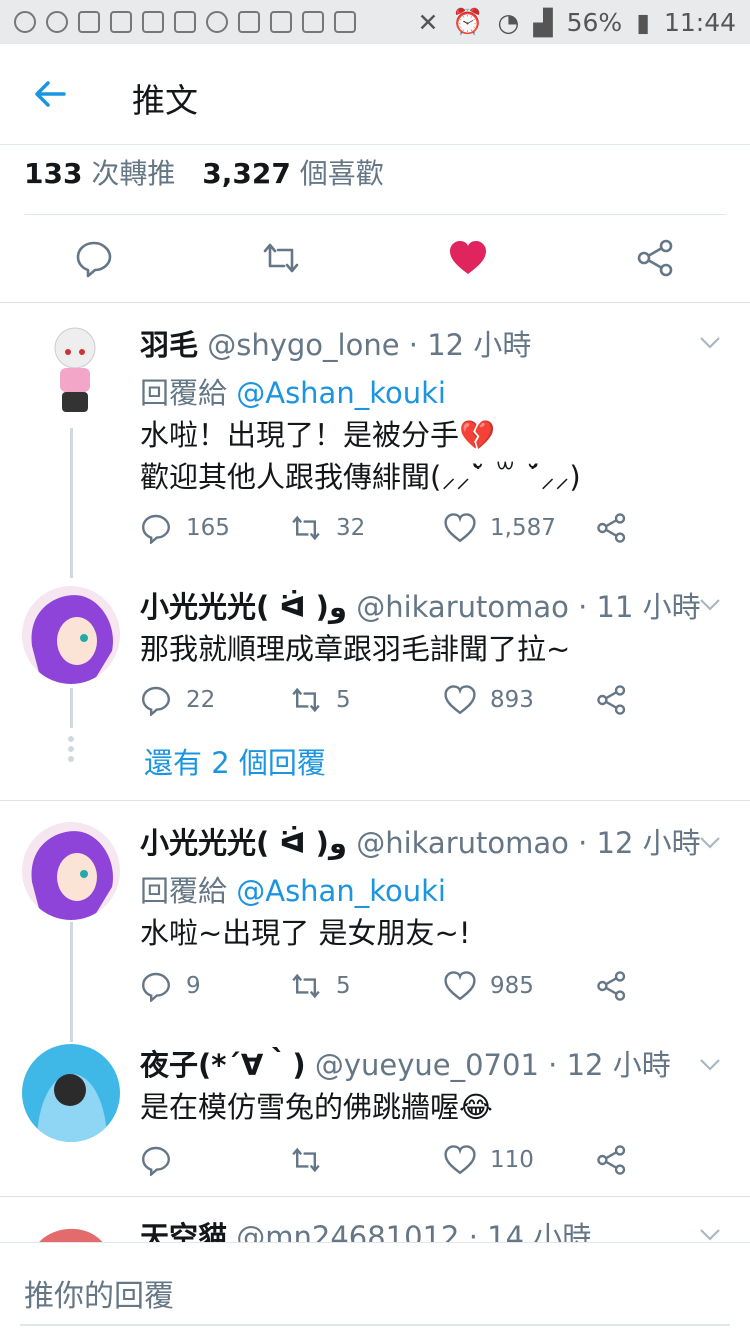 The image size is (750, 1334). I want to click on tweet-text-line: 水啦！出現了！是被分手💔, so click(318, 435).